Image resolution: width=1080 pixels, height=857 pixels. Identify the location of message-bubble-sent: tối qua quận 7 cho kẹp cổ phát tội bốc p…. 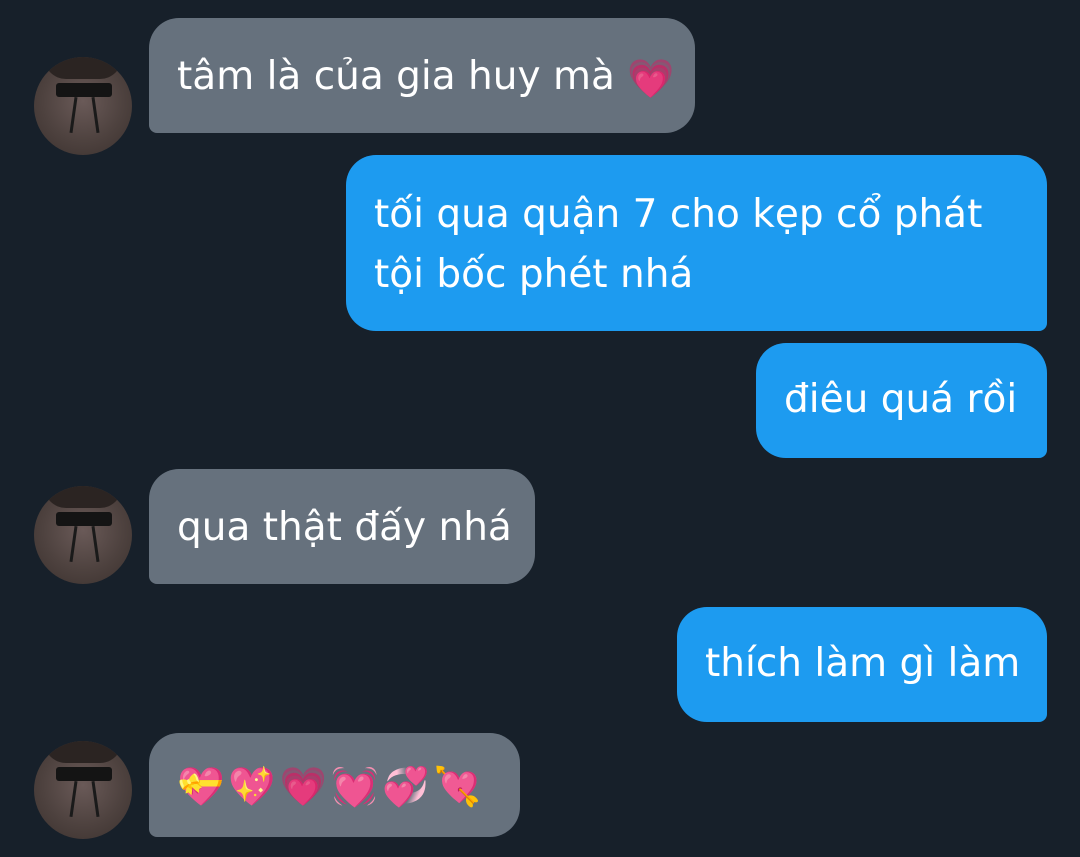
(696, 243).